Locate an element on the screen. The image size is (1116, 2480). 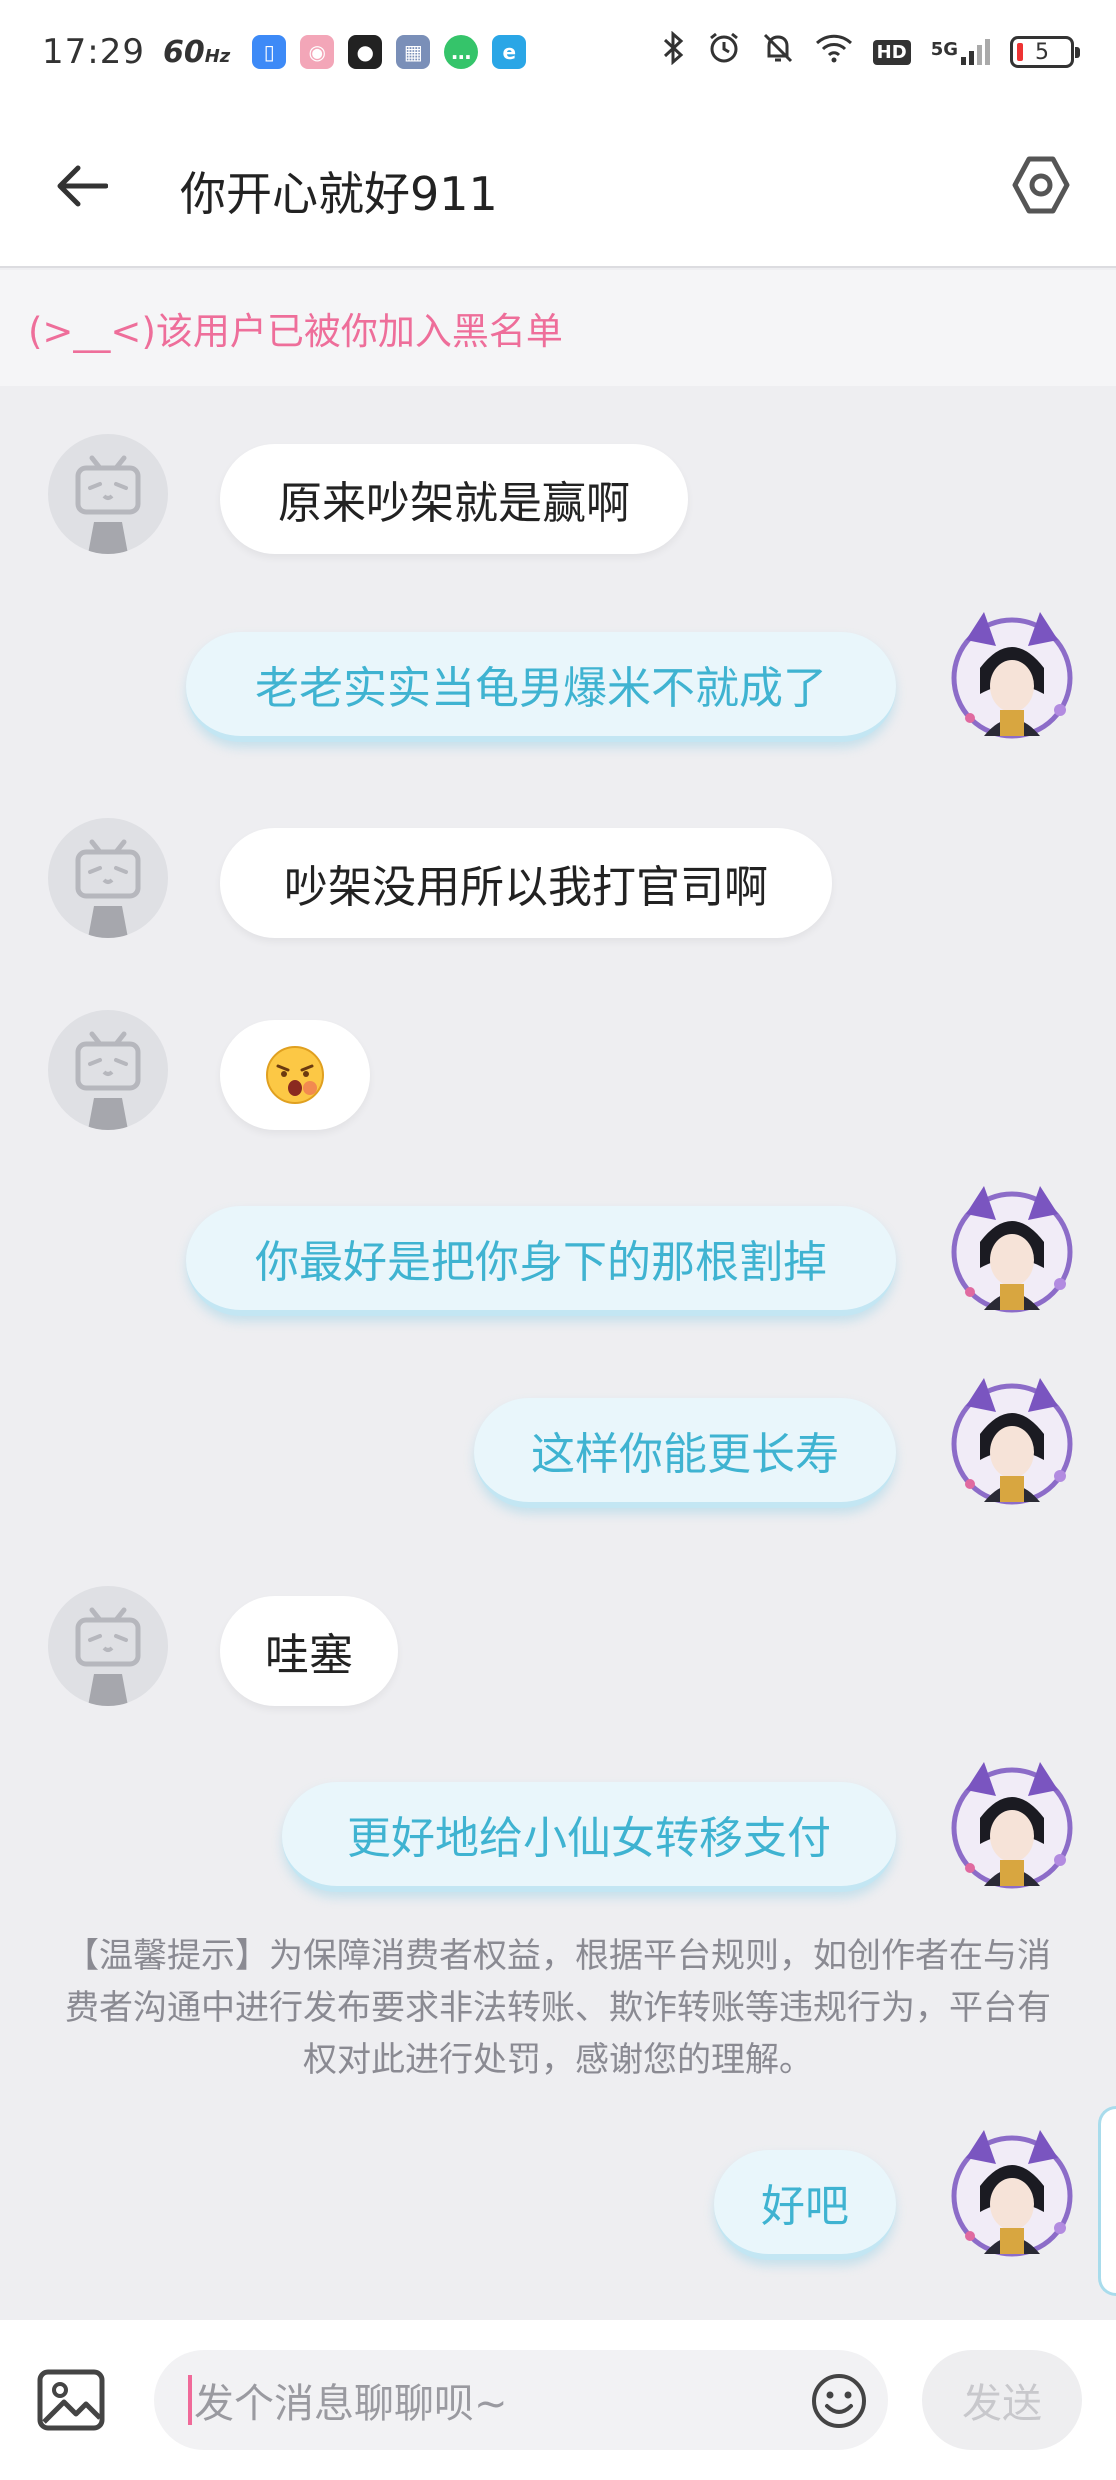
image-icon is located at coordinates (71, 2400).